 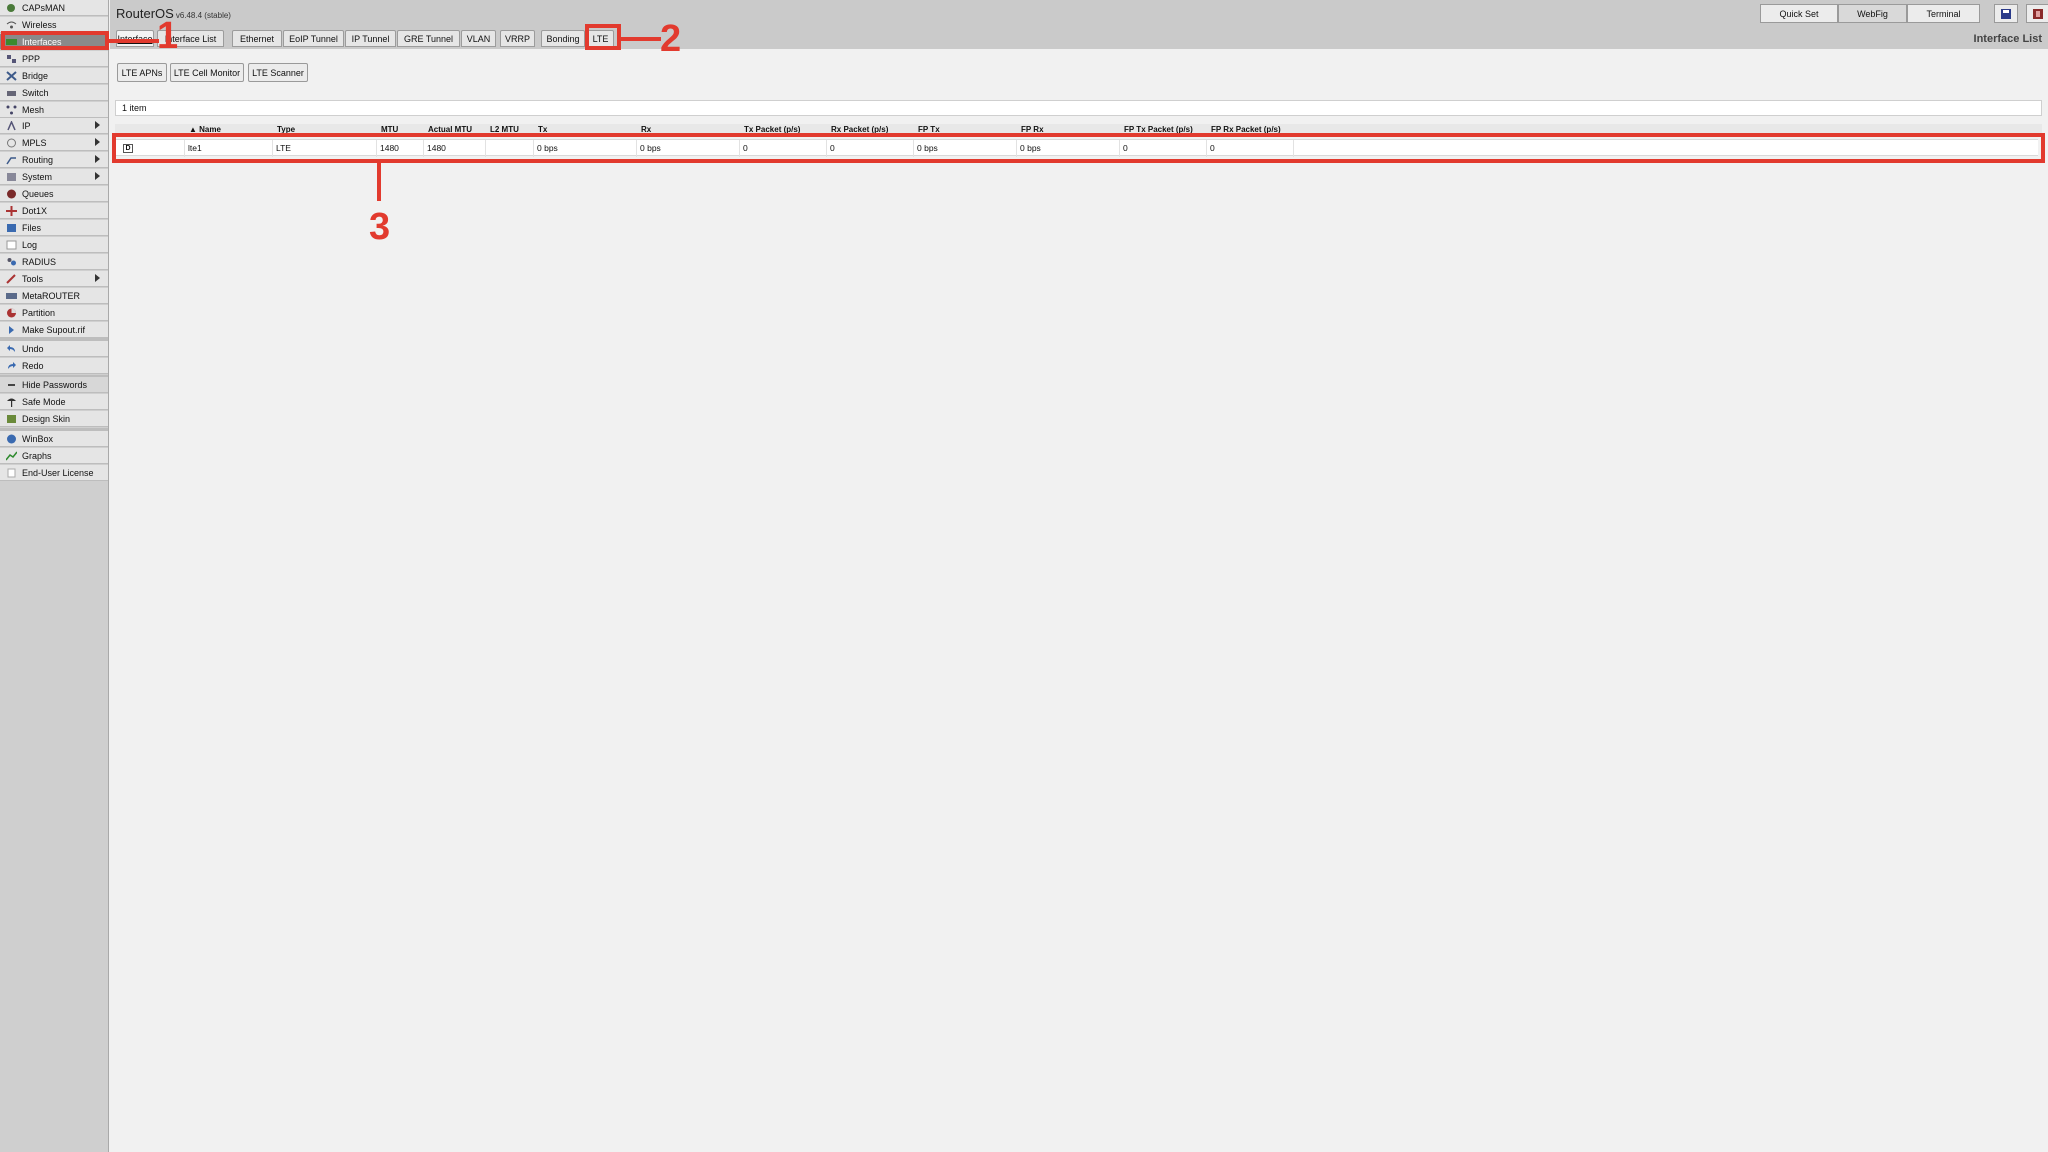 What do you see at coordinates (278, 72) in the screenshot?
I see `lte-scanner-button: LTE Scanner` at bounding box center [278, 72].